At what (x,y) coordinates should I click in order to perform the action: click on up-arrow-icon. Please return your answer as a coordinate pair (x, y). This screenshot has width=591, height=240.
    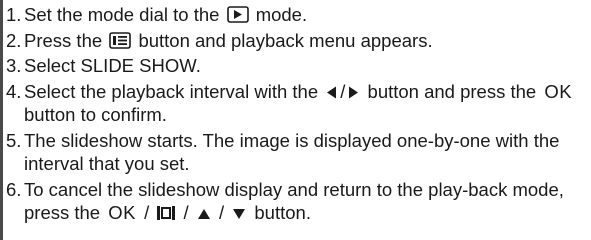
    Looking at the image, I should click on (203, 214).